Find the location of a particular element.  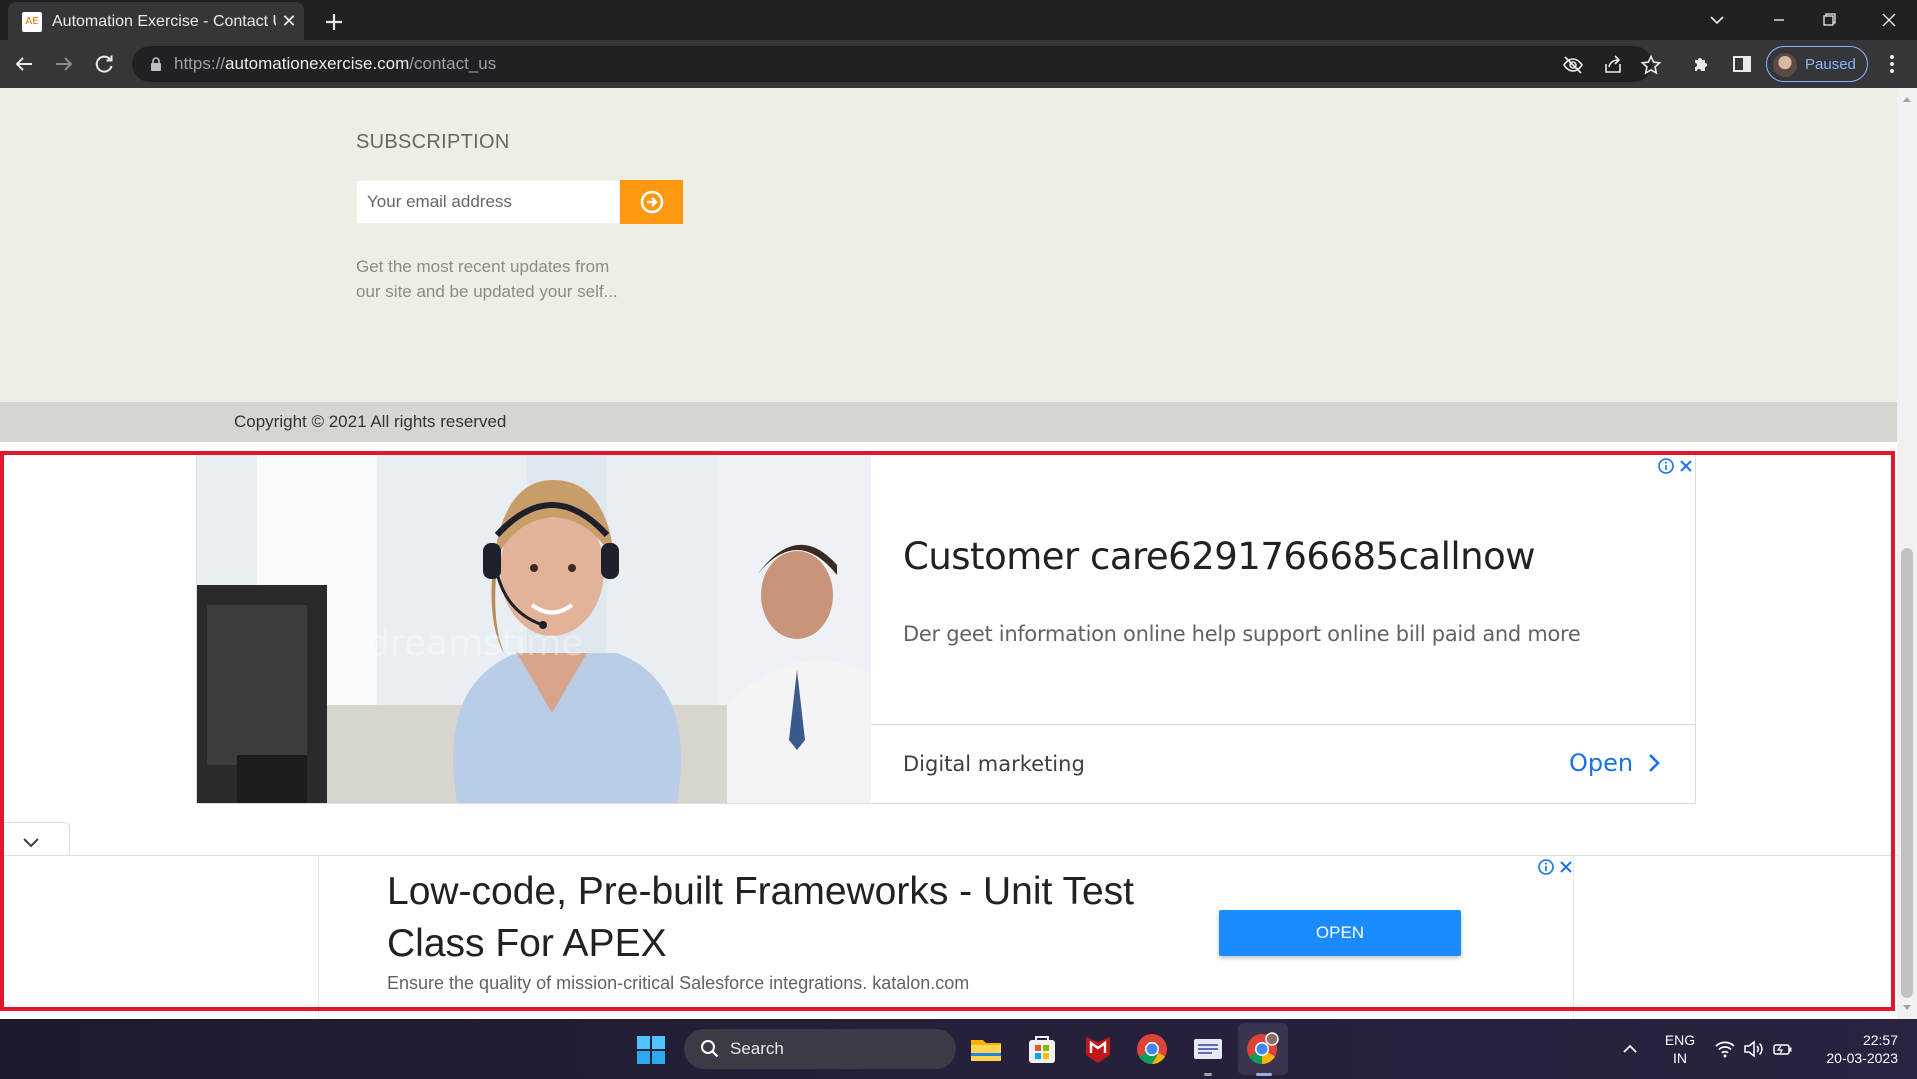

copyright-text: Copyright © 2021 All rights reserved is located at coordinates (370, 421).